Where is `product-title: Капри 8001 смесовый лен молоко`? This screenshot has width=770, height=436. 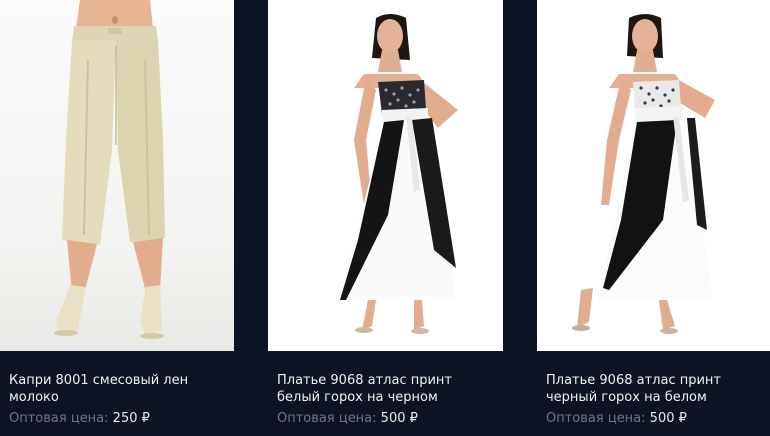
product-title: Капри 8001 смесовый лен молоко is located at coordinates (118, 389).